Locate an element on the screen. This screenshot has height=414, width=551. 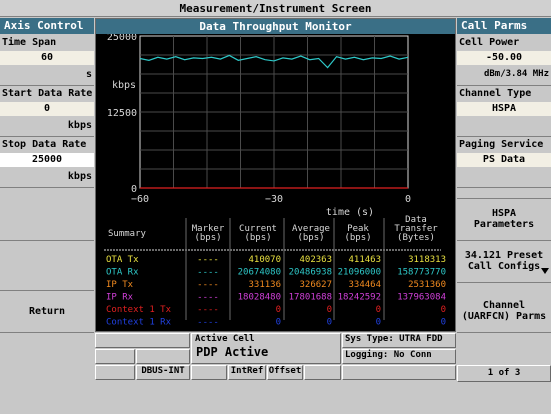
row-name: Context 1 Rx is located at coordinates (139, 323).